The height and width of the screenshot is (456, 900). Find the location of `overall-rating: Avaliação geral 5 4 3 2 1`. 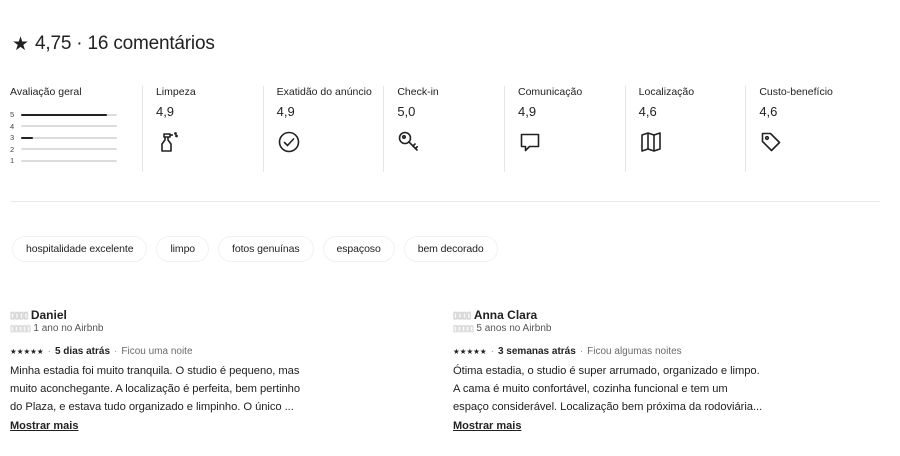

overall-rating: Avaliação geral 5 4 3 2 1 is located at coordinates (83, 131).